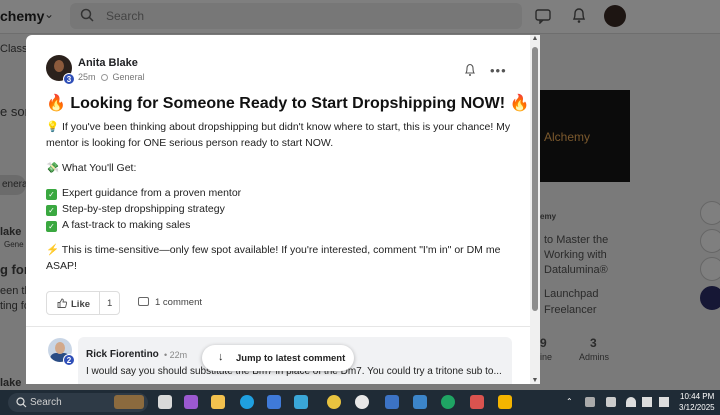 The image size is (720, 415). I want to click on like-control: Like 1, so click(83, 303).